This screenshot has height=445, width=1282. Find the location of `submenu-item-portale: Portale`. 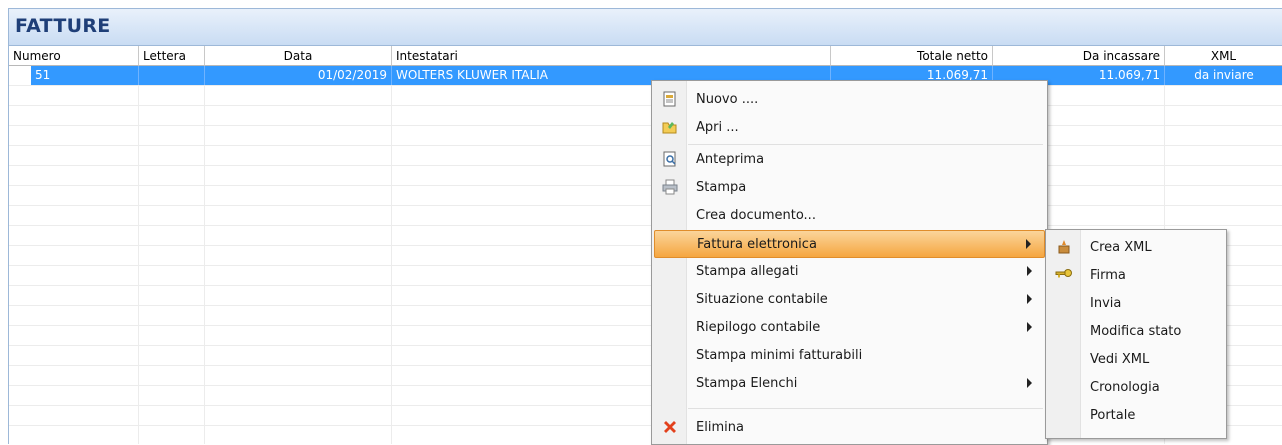

submenu-item-portale: Portale is located at coordinates (1136, 416).